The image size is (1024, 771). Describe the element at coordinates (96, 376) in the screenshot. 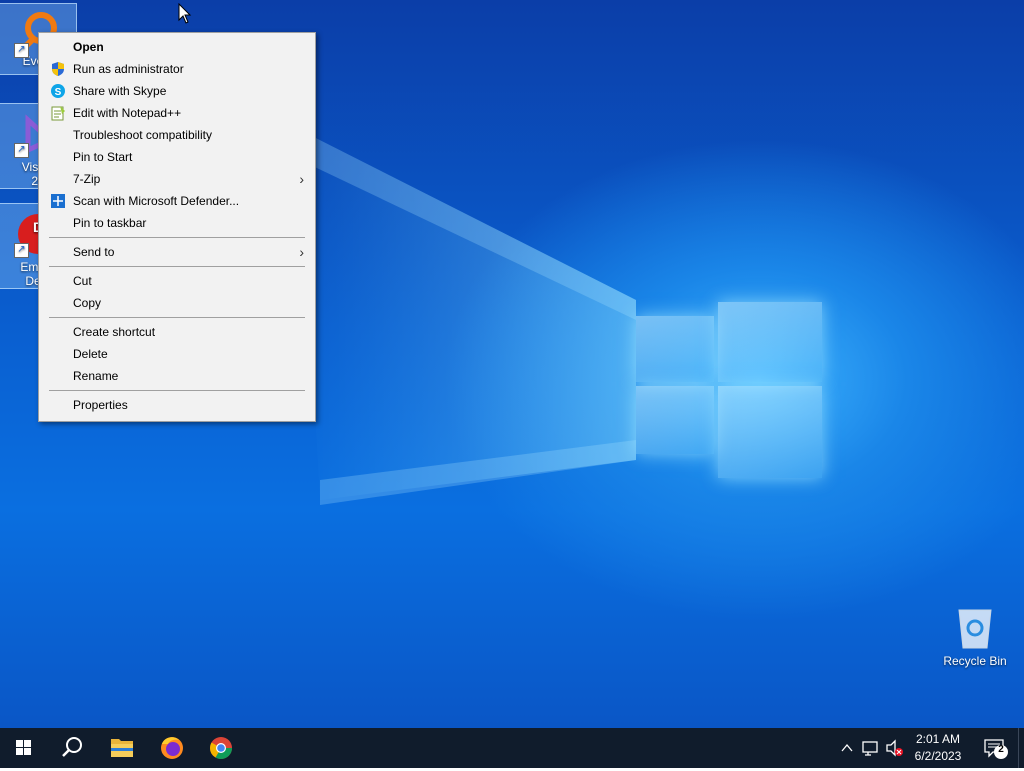

I see `menu-item-label: Rename` at that location.